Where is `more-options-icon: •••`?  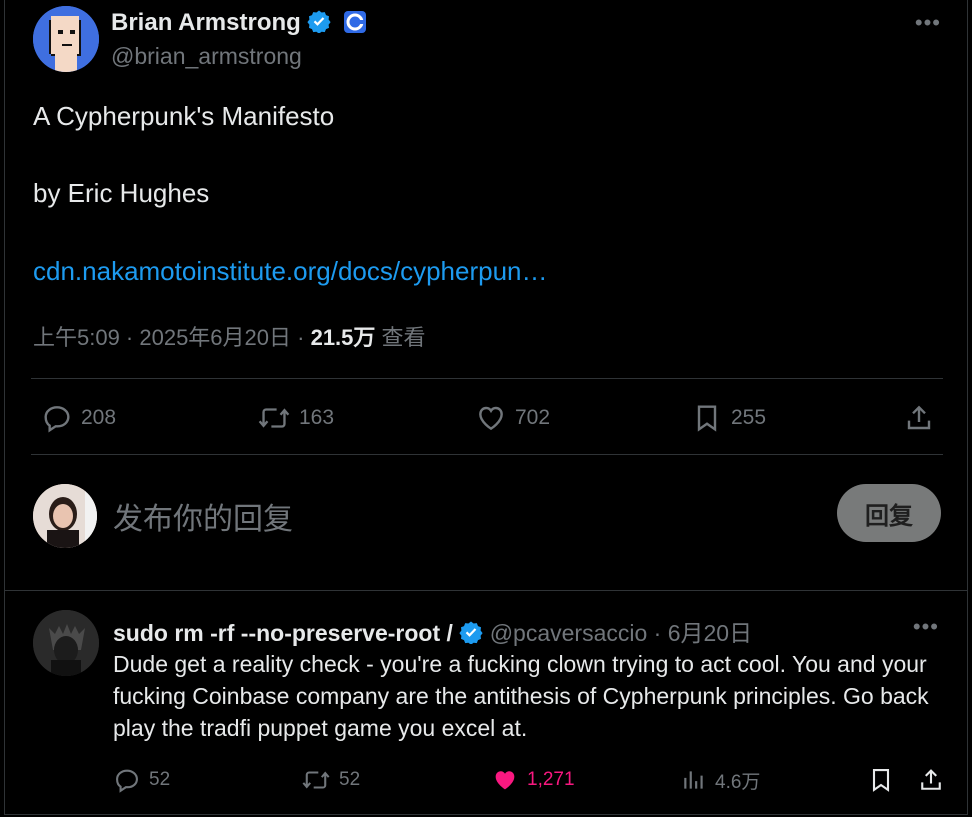
more-options-icon: ••• is located at coordinates (928, 23).